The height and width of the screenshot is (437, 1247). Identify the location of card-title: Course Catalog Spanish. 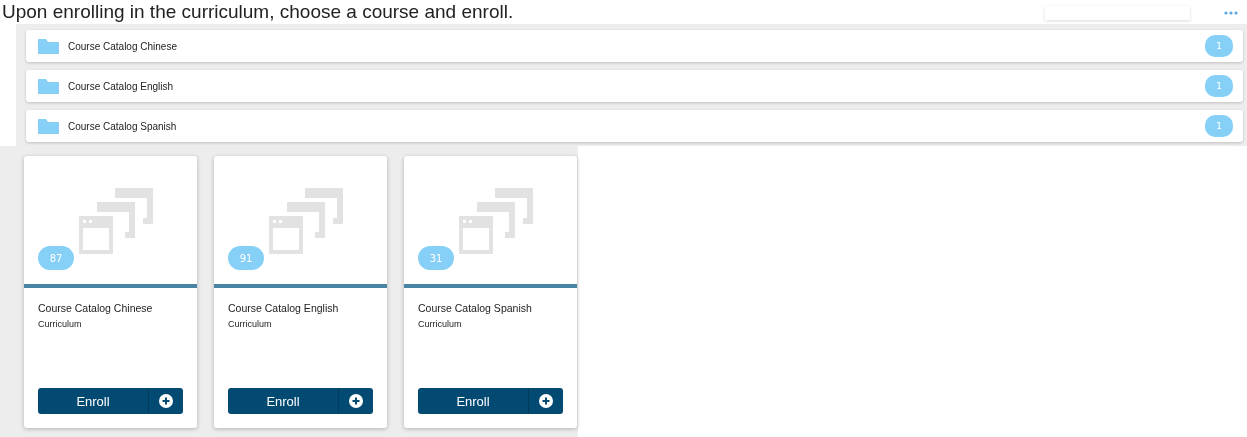
(475, 308).